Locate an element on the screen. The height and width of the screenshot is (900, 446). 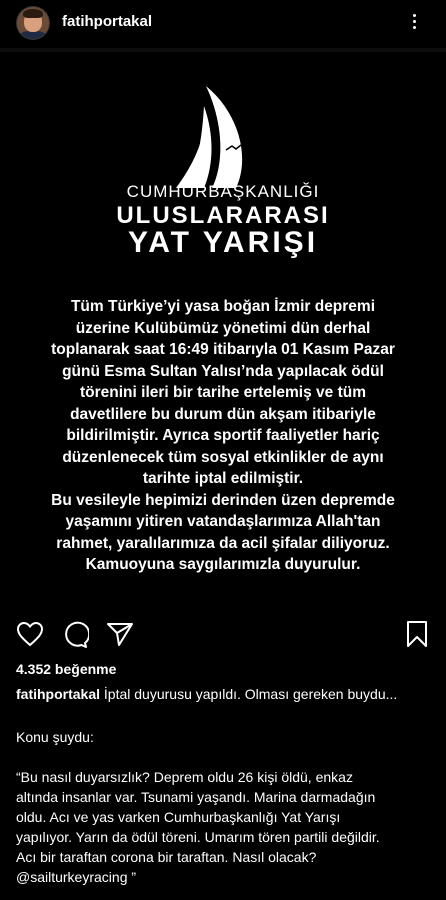
send-icon is located at coordinates (120, 634).